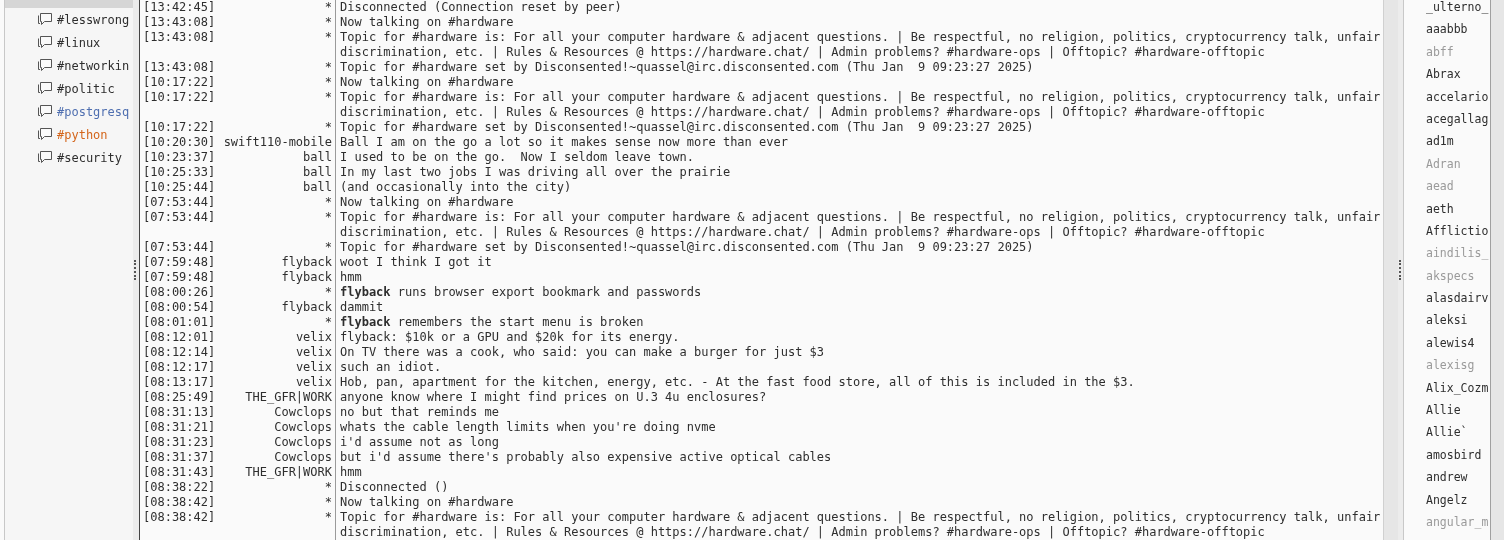  I want to click on timestamp: [10:23:37], so click(179, 157).